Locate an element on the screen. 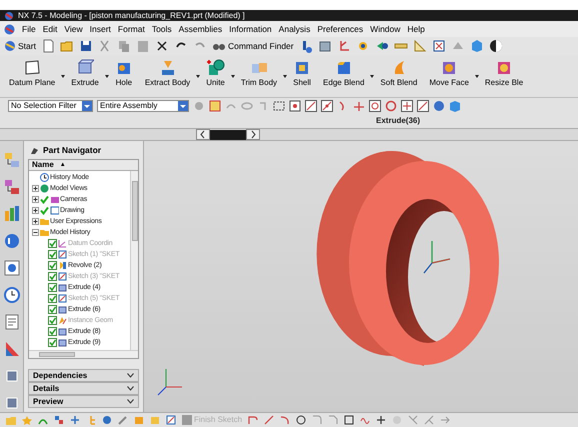  scroll-left-icon is located at coordinates (203, 134).